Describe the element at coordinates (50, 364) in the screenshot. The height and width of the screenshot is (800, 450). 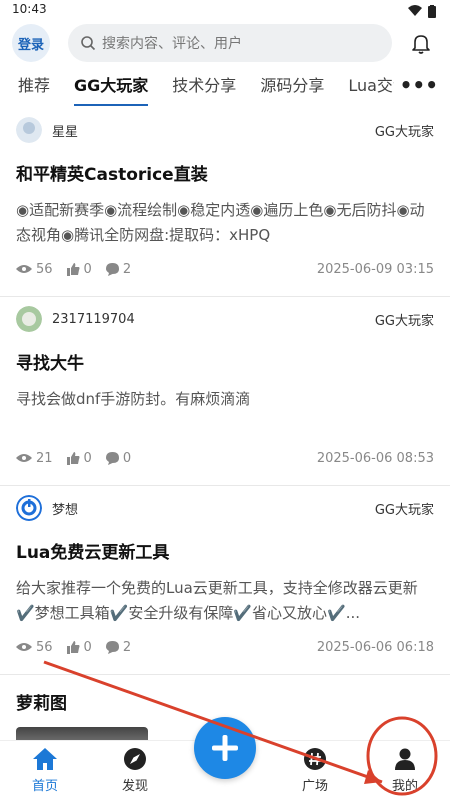
I see `post-title: 寻找大牛` at that location.